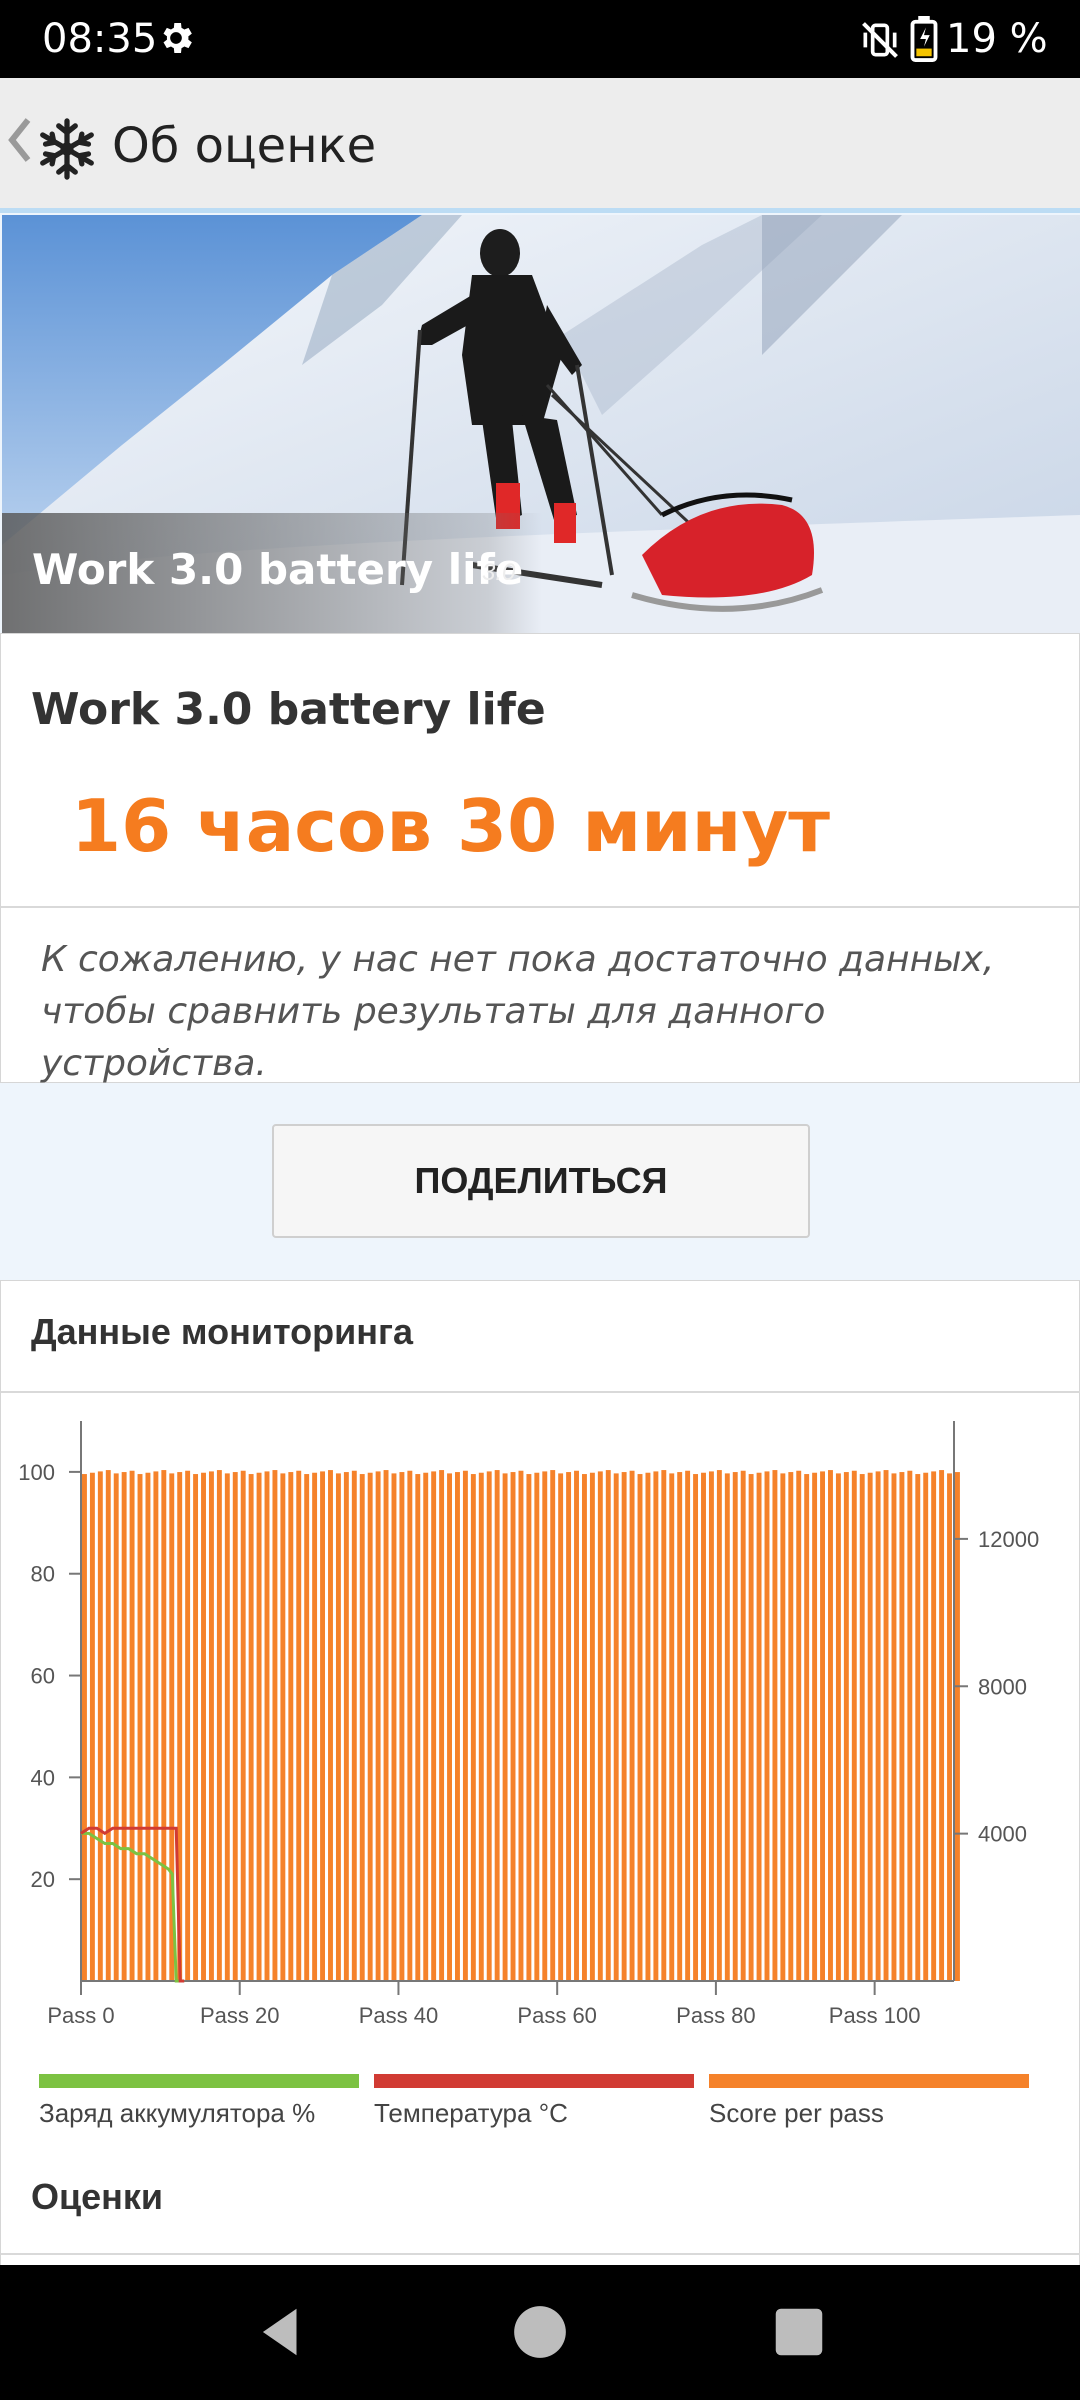 Image resolution: width=1080 pixels, height=2400 pixels. What do you see at coordinates (278, 569) in the screenshot?
I see `hero-title: Work 3.0 battery life` at bounding box center [278, 569].